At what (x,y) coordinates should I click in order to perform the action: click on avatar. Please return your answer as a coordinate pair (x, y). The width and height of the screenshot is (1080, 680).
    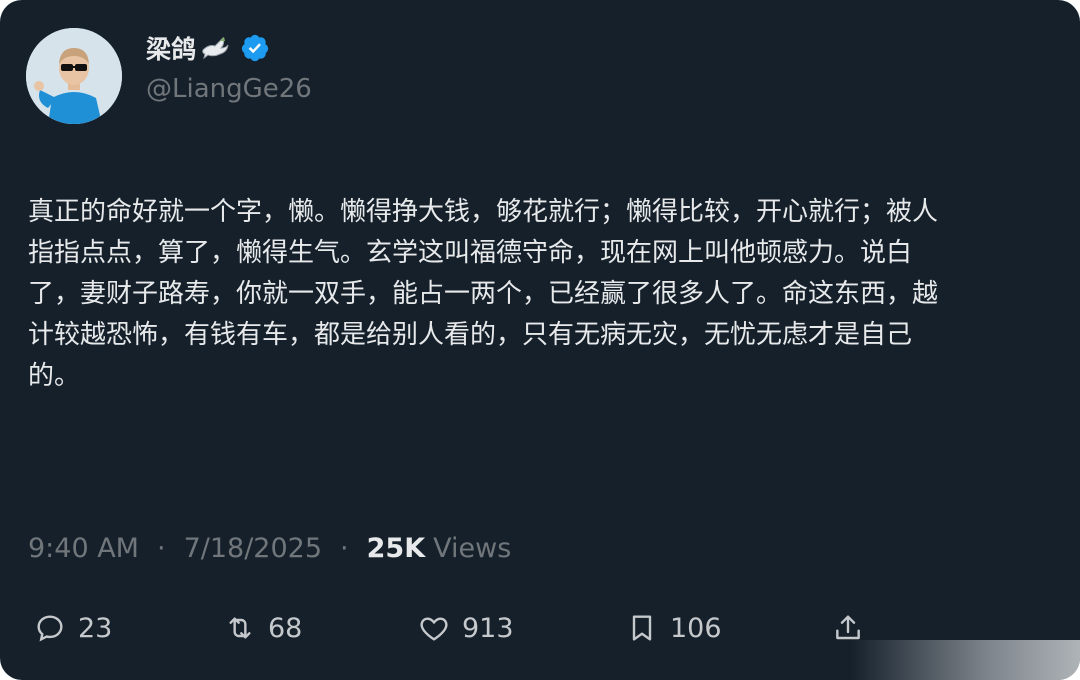
    Looking at the image, I should click on (74, 76).